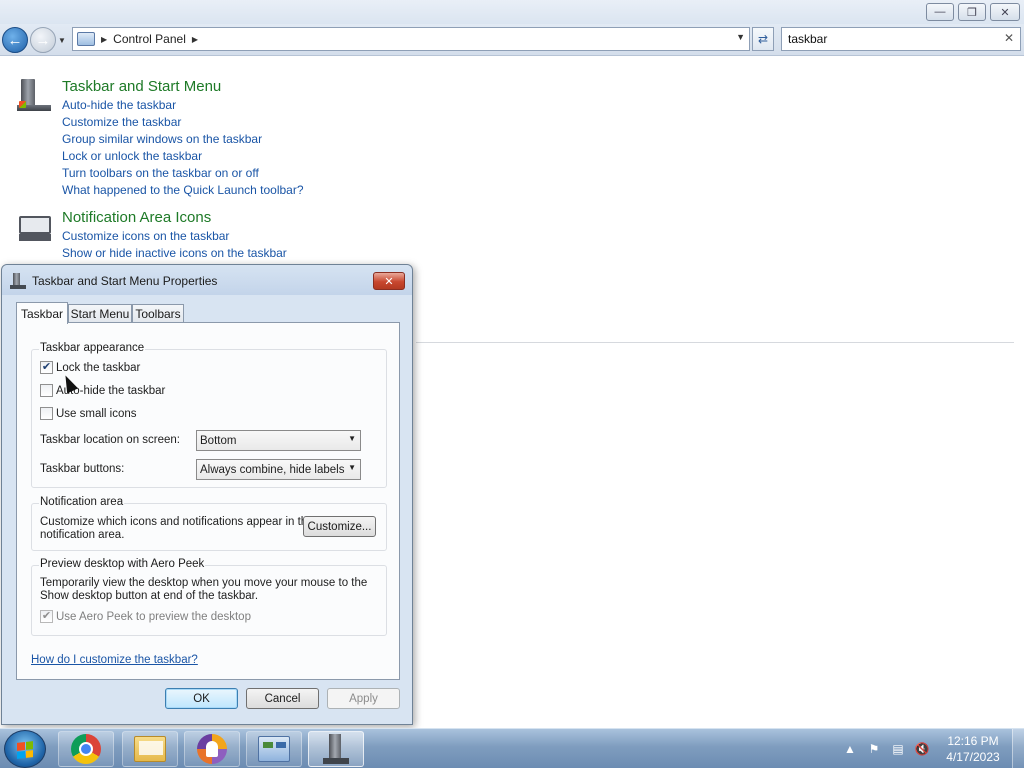 The image size is (1024, 768). Describe the element at coordinates (922, 749) in the screenshot. I see `volume-muted-icon: 🔇` at that location.